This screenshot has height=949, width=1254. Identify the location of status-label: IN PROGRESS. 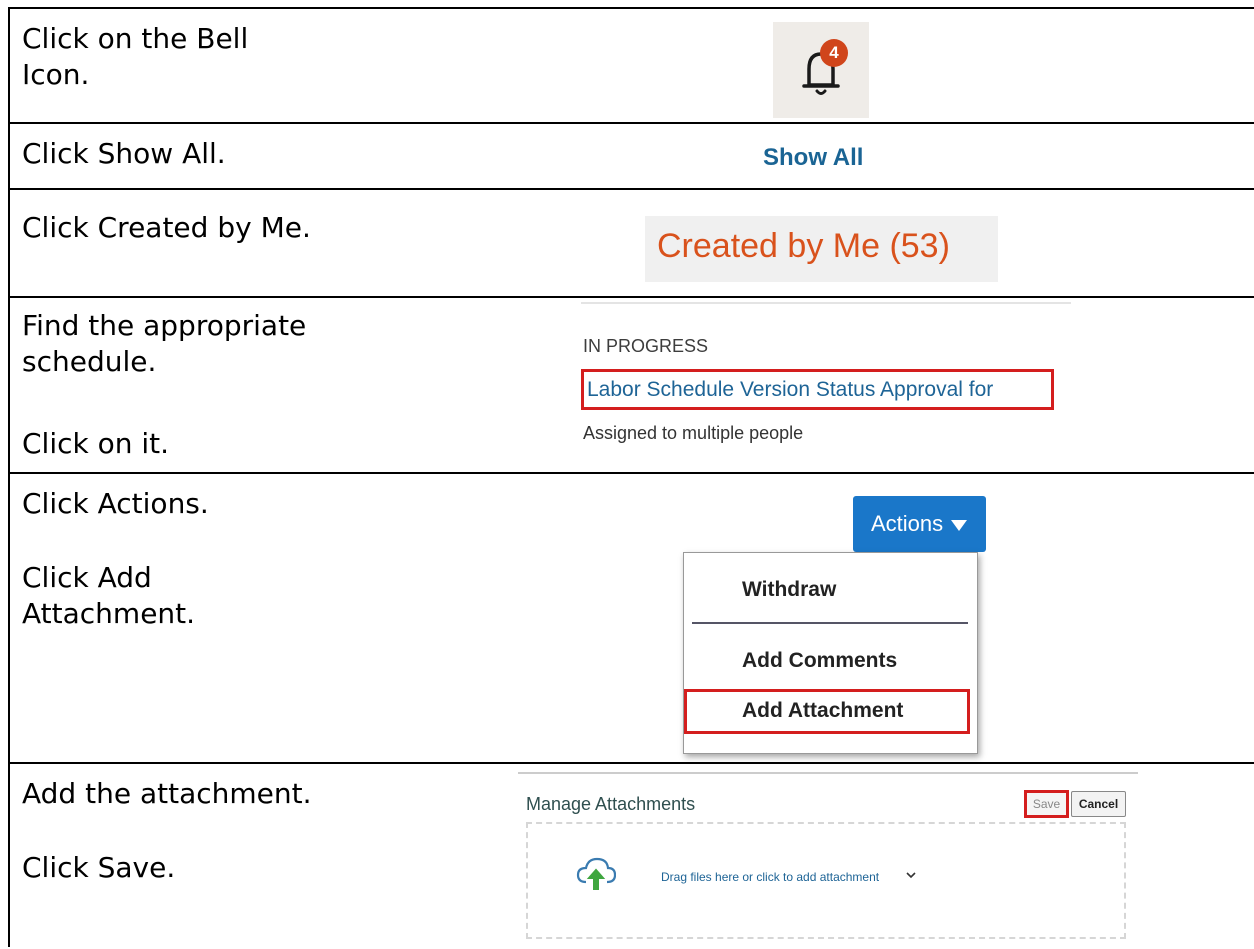
(646, 346).